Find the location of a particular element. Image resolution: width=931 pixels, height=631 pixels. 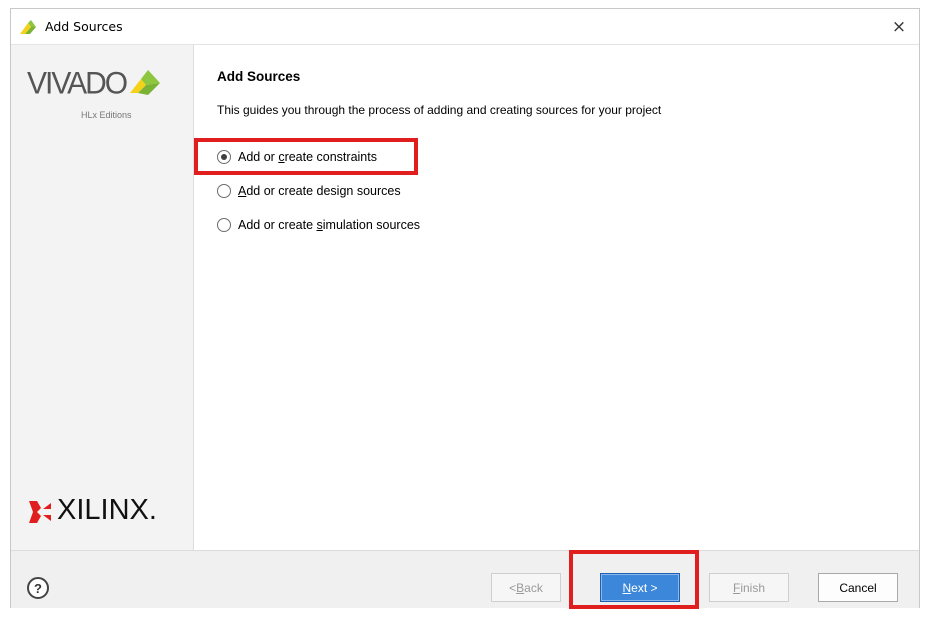

back-button: < Back is located at coordinates (526, 587).